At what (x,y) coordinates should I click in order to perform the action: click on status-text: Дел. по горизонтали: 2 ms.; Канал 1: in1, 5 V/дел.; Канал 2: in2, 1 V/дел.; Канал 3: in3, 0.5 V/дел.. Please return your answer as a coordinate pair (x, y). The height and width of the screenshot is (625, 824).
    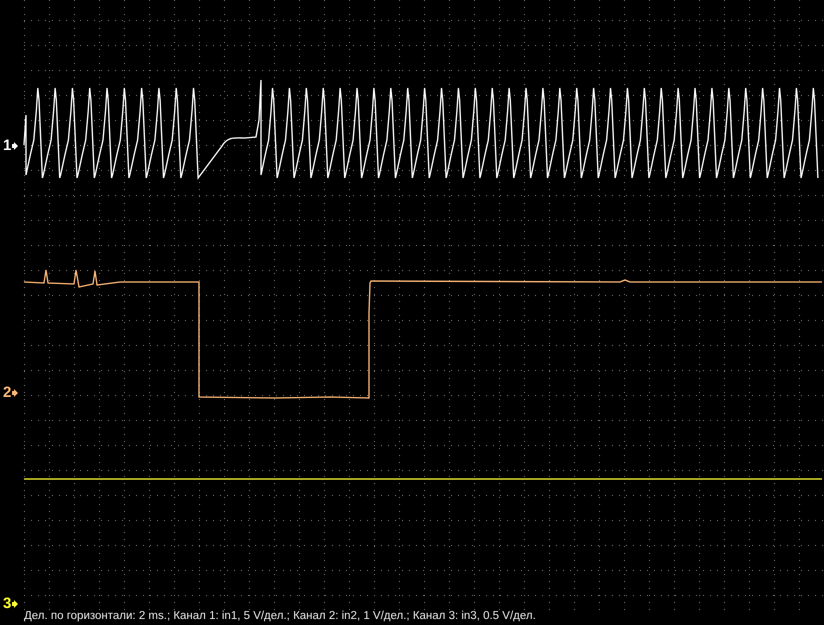
    Looking at the image, I should click on (280, 617).